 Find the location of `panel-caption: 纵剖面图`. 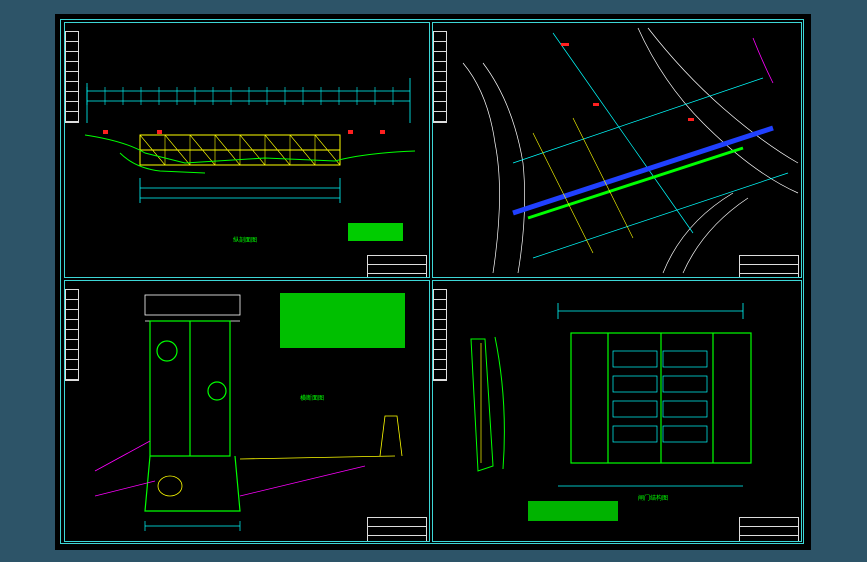

panel-caption: 纵剖面图 is located at coordinates (245, 240).